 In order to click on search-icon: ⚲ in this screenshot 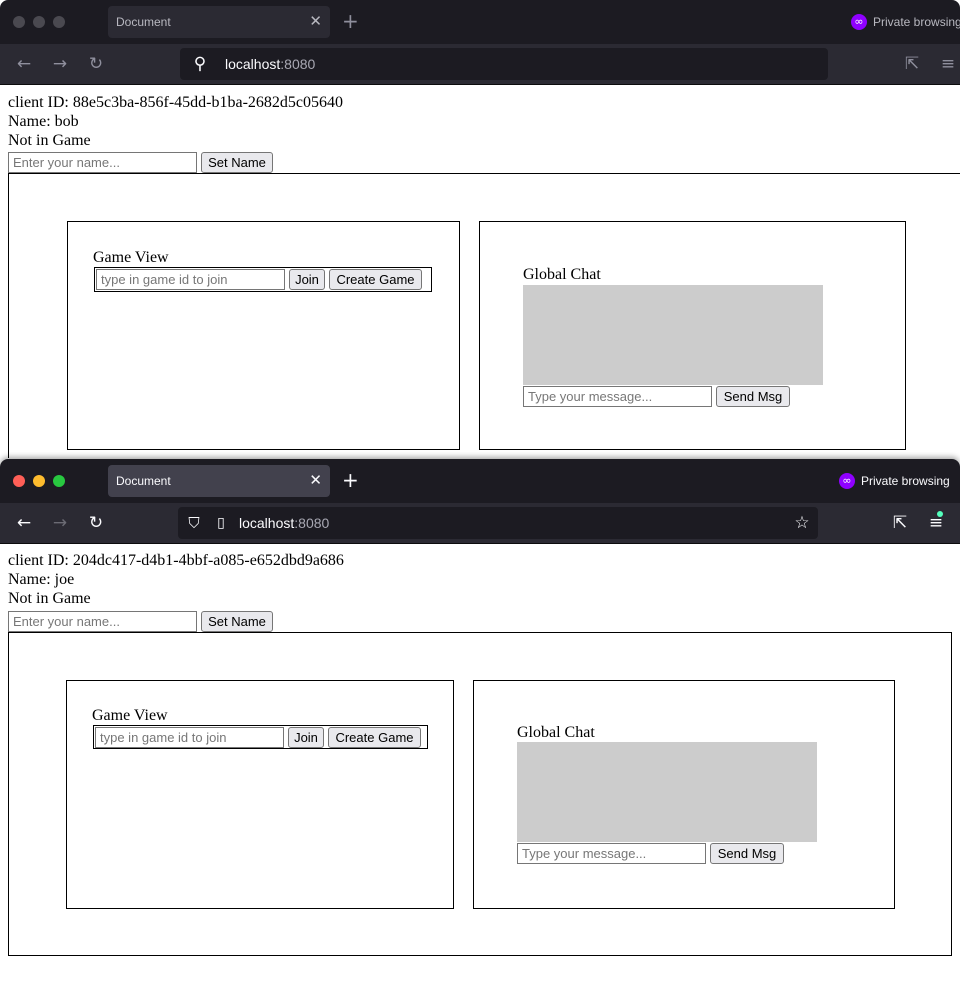, I will do `click(200, 64)`.